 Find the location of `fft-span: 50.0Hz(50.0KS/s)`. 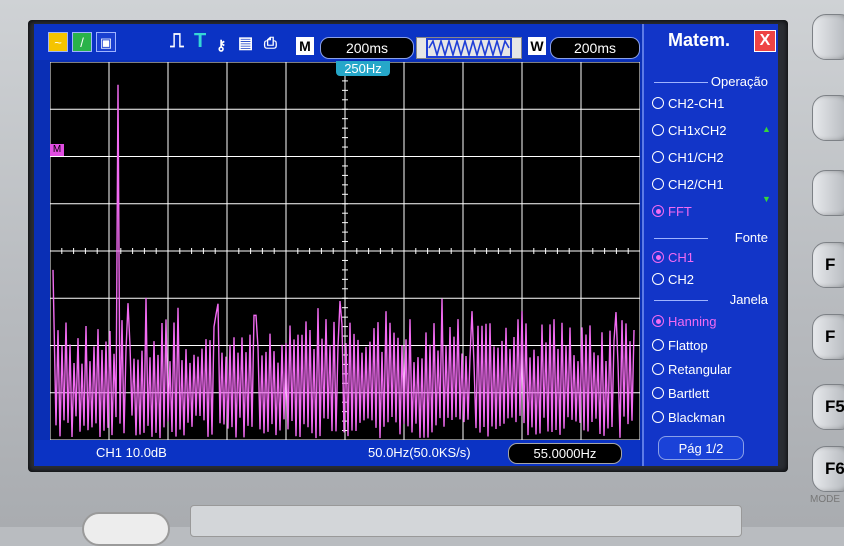

fft-span: 50.0Hz(50.0KS/s) is located at coordinates (419, 452).